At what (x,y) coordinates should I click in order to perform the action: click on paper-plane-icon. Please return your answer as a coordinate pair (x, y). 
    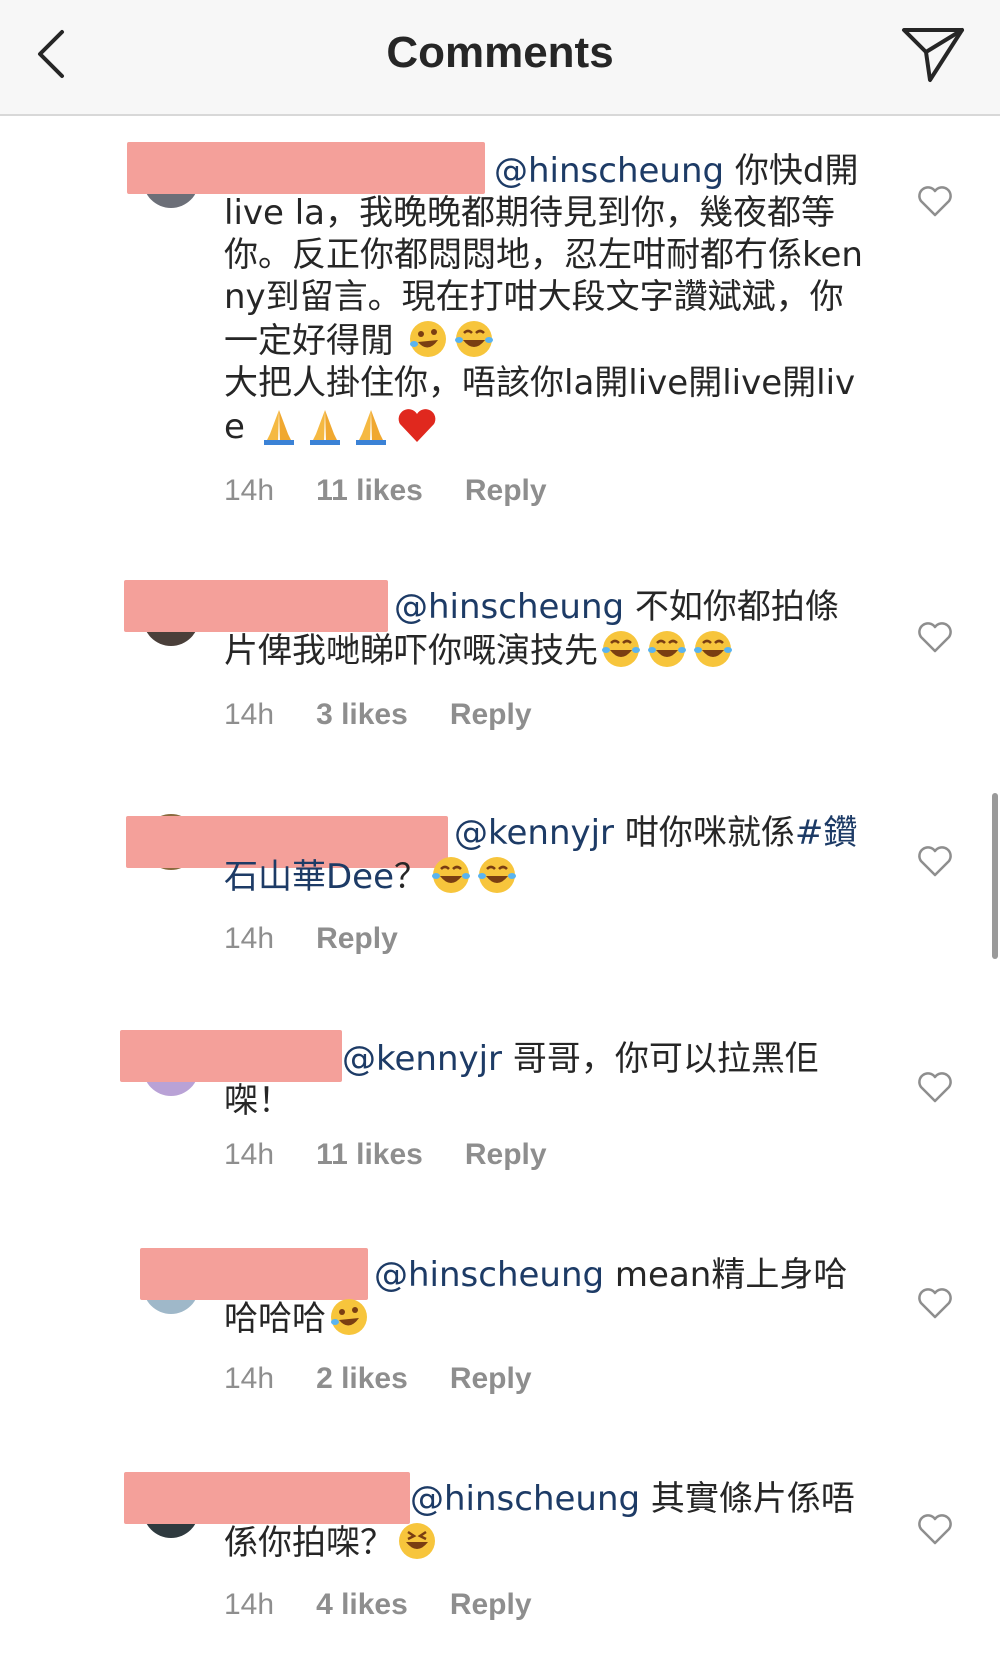
    Looking at the image, I should click on (933, 54).